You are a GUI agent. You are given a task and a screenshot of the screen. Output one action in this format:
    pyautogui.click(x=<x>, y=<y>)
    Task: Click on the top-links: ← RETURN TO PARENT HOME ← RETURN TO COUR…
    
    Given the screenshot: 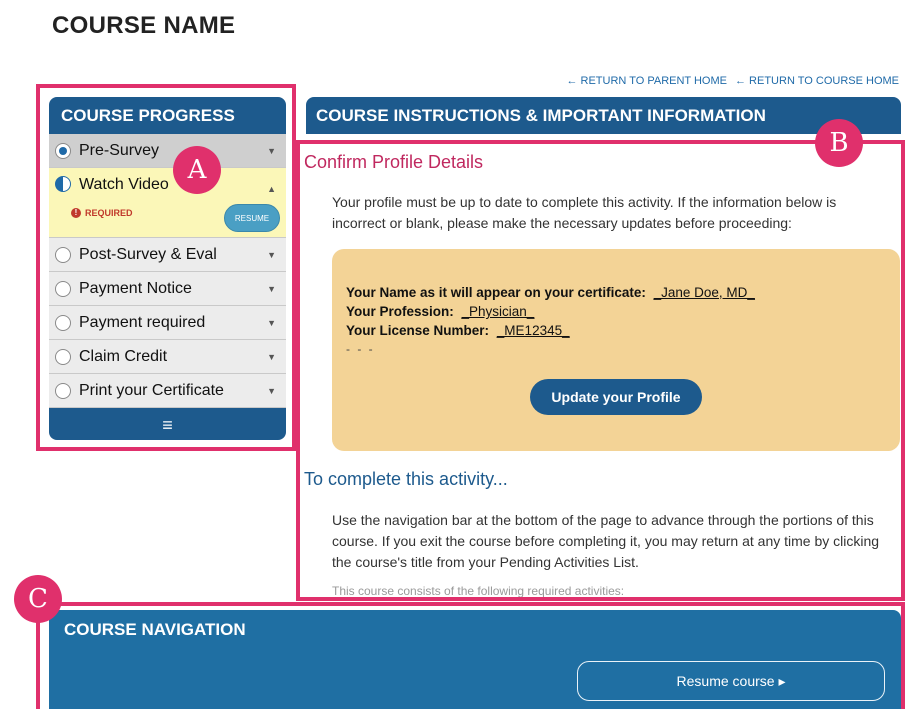 What is the action you would take?
    pyautogui.click(x=732, y=81)
    